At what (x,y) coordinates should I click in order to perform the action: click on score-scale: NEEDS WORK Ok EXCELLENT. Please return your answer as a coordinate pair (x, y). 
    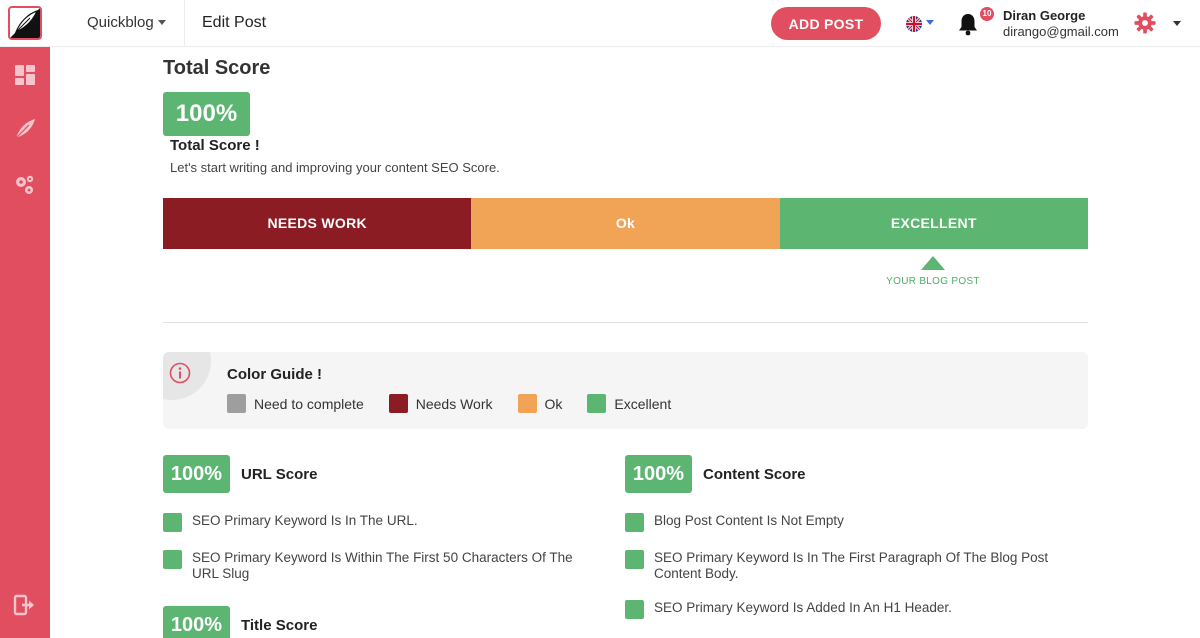
    Looking at the image, I should click on (625, 223).